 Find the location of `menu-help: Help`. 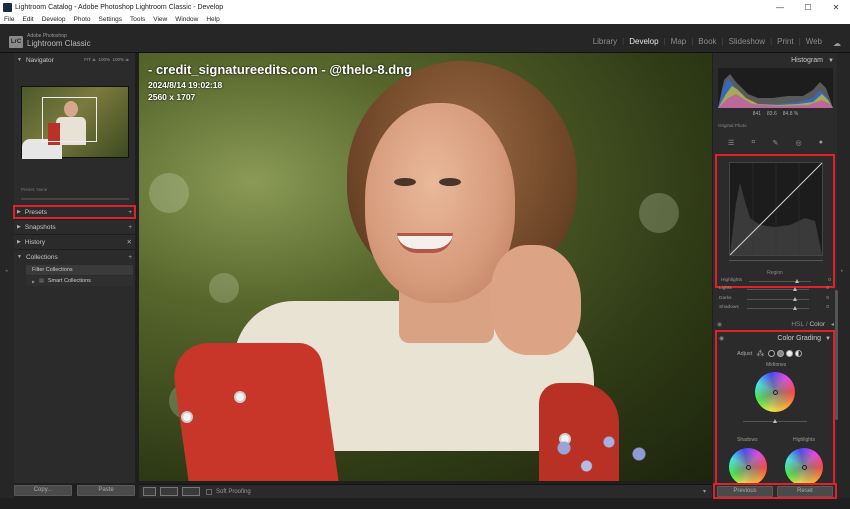

menu-help: Help is located at coordinates (212, 19).